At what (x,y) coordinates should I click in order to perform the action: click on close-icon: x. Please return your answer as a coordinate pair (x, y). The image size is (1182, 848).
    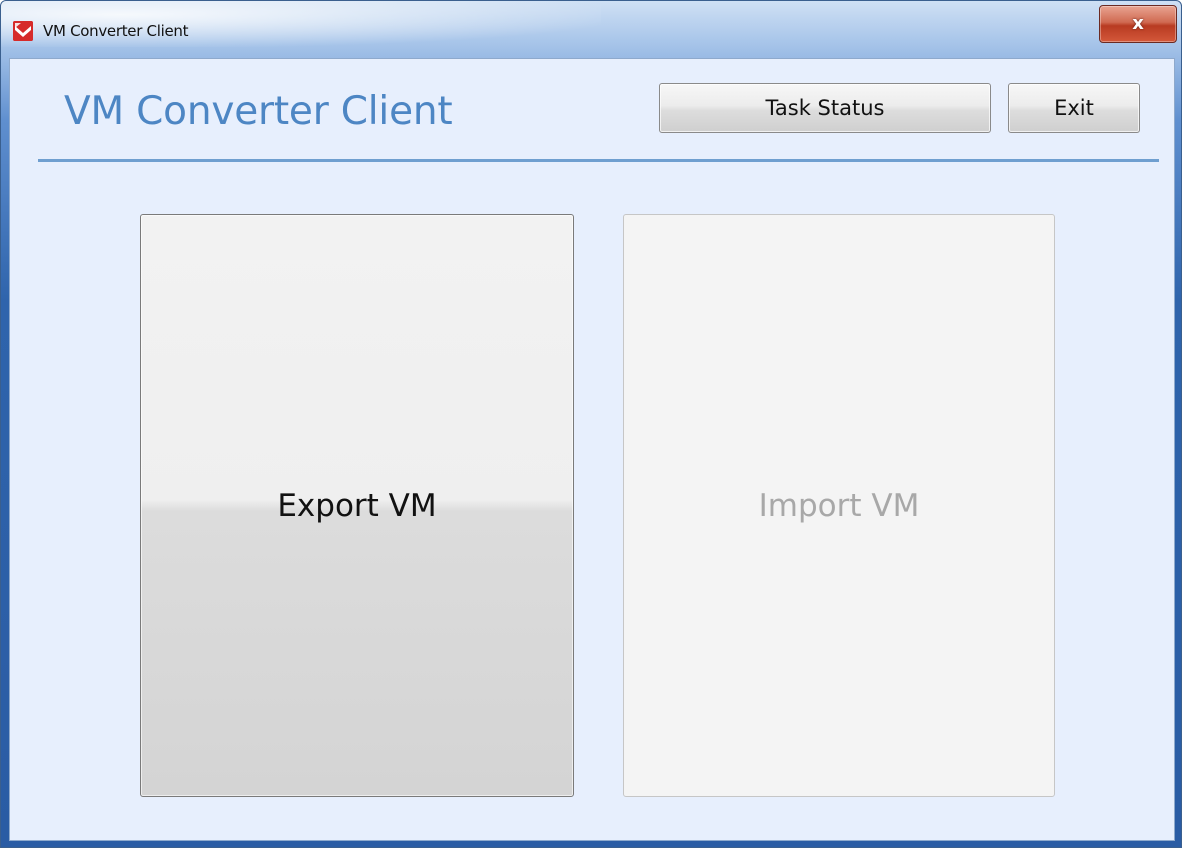
    Looking at the image, I should click on (1138, 23).